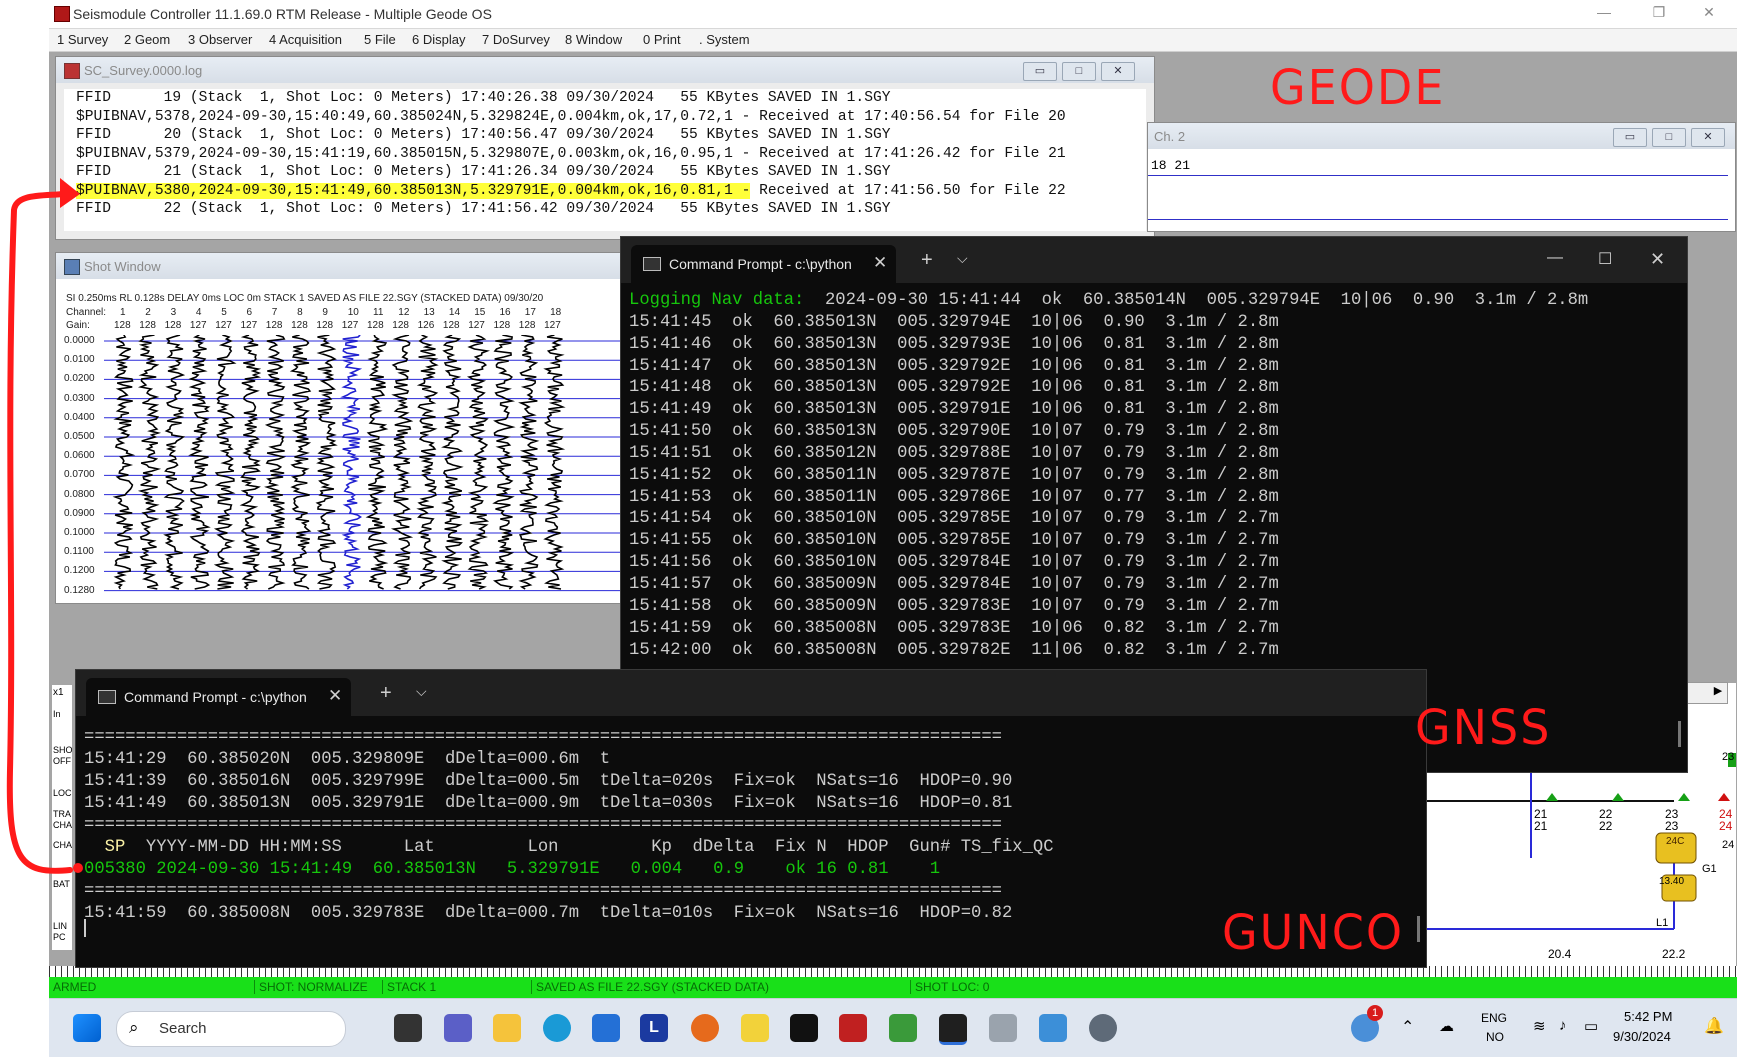  What do you see at coordinates (1313, 932) in the screenshot?
I see `gunco-annotation: GUNCO` at bounding box center [1313, 932].